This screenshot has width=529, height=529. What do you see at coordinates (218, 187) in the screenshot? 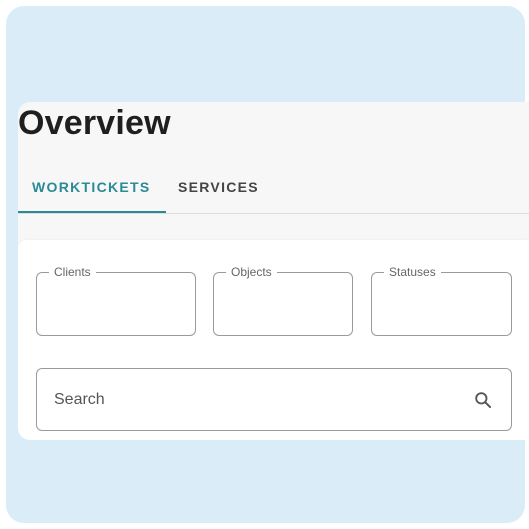
I see `tab-services: SERVICES` at bounding box center [218, 187].